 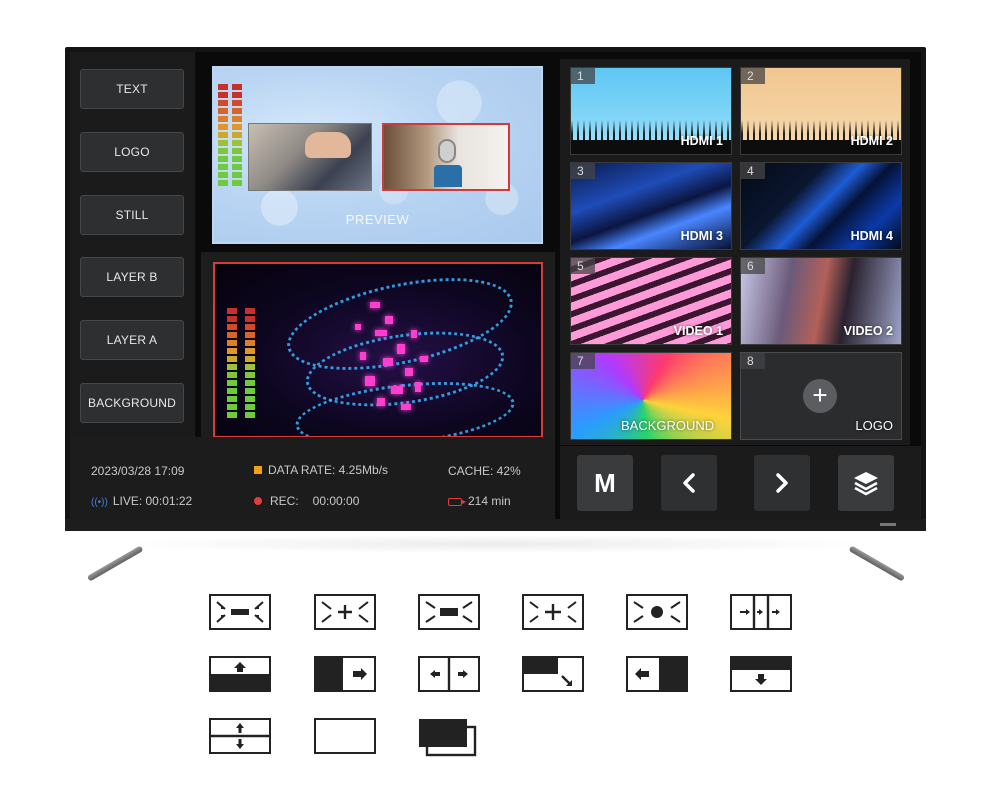 I want to click on transition-squeeze-horizontal-icon, so click(x=240, y=612).